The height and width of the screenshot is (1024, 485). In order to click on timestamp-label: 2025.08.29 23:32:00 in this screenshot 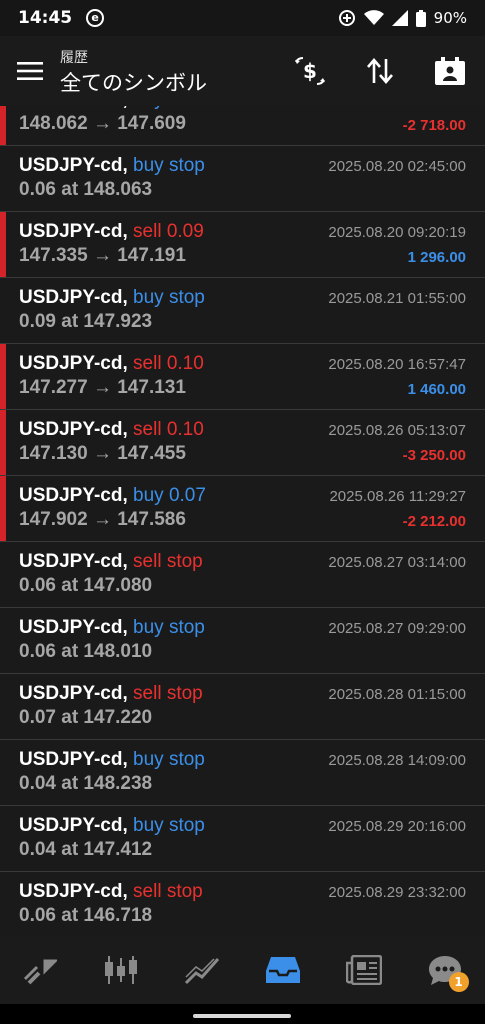, I will do `click(397, 892)`.